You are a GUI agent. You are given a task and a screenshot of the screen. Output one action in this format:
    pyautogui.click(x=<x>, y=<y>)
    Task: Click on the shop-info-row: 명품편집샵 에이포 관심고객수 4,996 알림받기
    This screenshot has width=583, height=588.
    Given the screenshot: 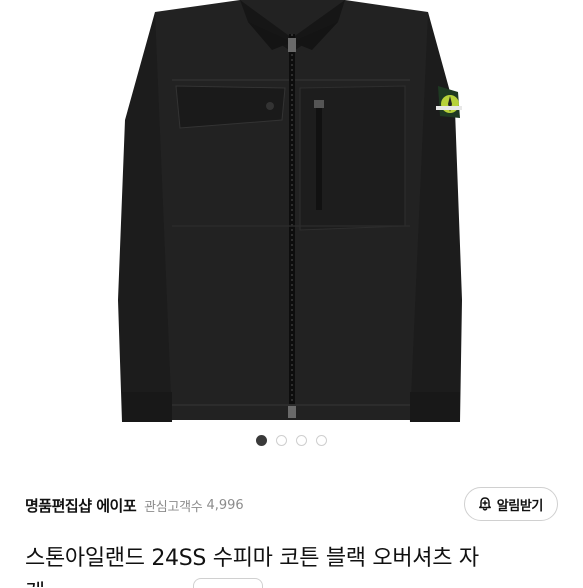 What is the action you would take?
    pyautogui.click(x=291, y=505)
    